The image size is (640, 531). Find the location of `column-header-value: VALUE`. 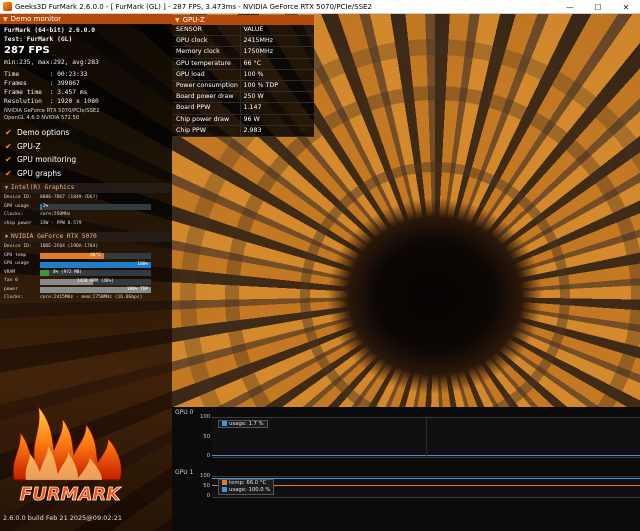

column-header-value: VALUE is located at coordinates (276, 31).